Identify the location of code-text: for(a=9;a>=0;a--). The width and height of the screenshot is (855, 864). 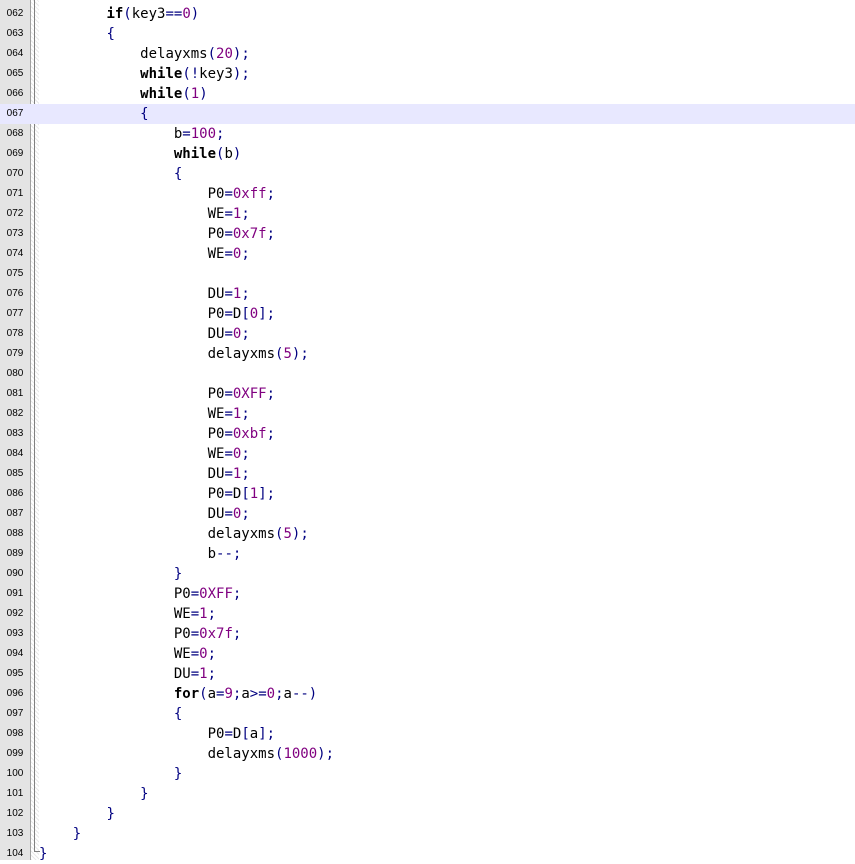
(178, 694).